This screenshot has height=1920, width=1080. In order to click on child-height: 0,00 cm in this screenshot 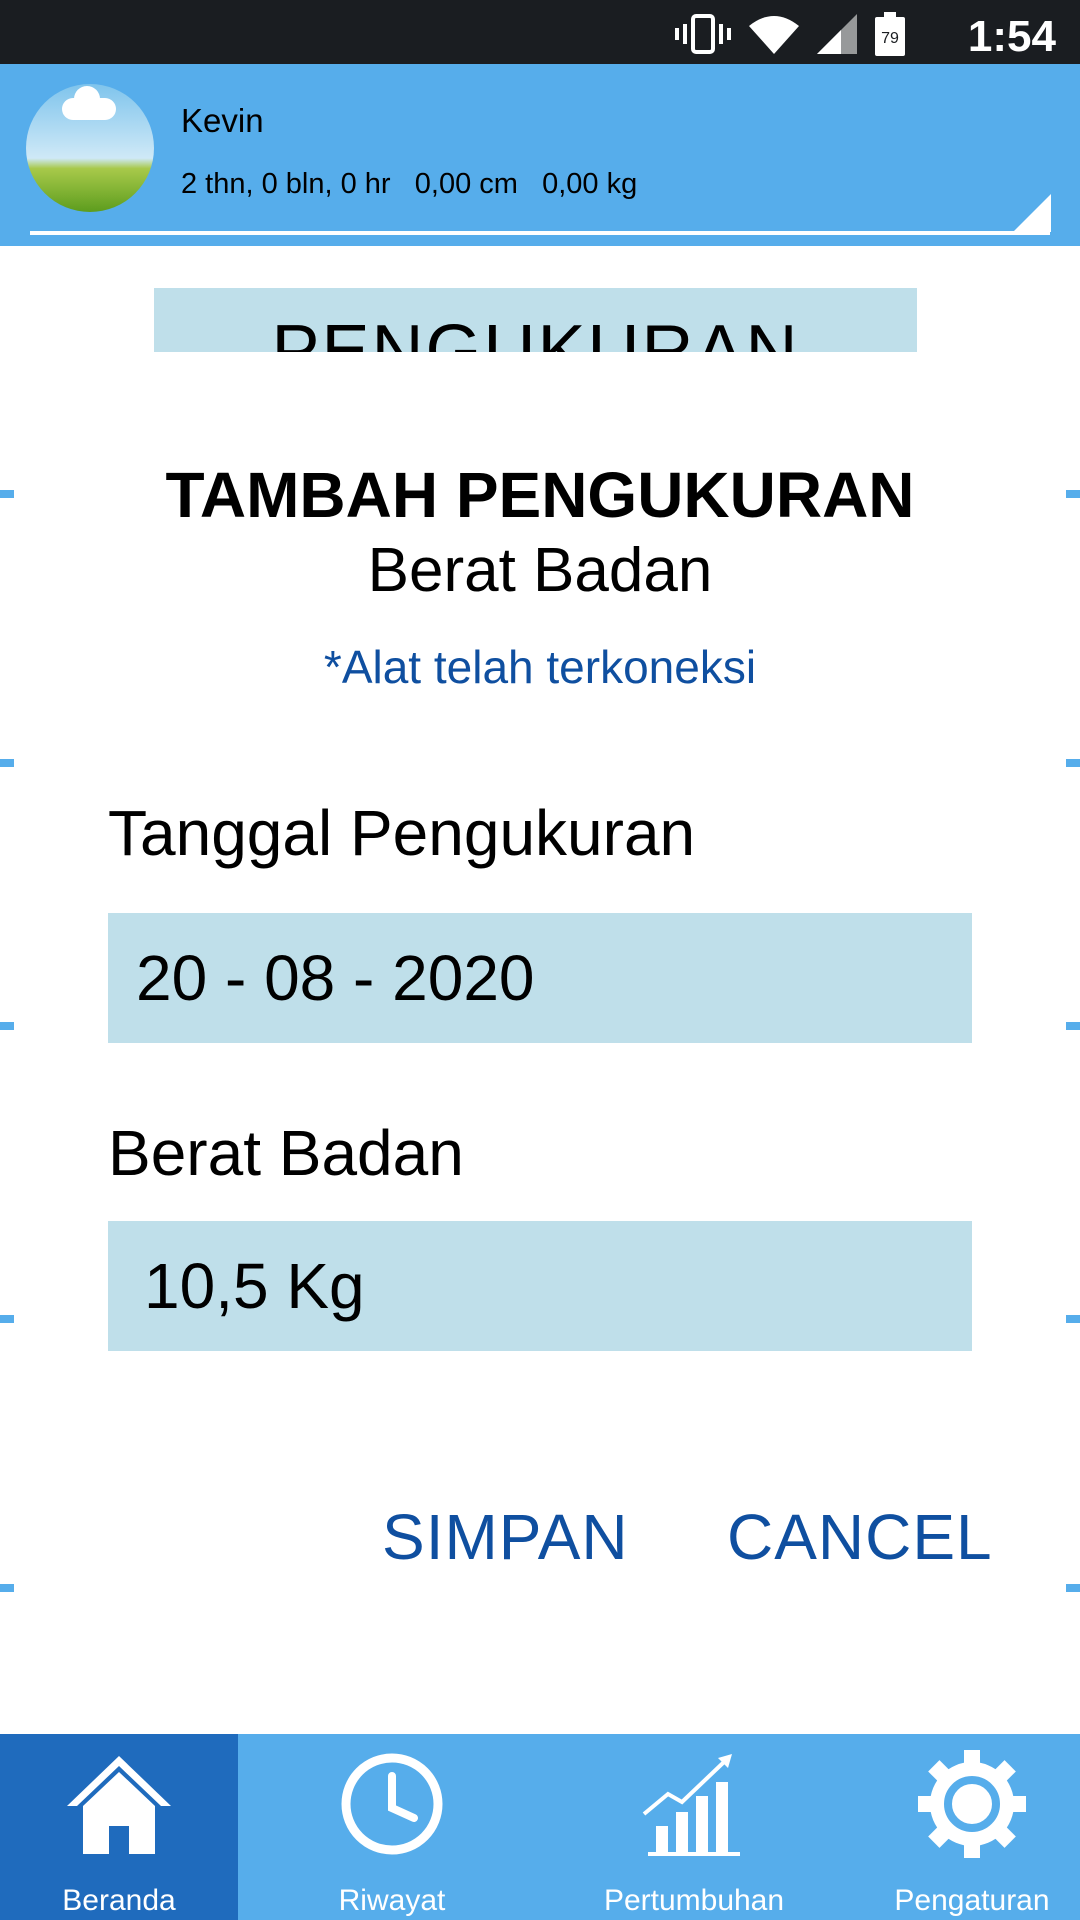, I will do `click(466, 184)`.